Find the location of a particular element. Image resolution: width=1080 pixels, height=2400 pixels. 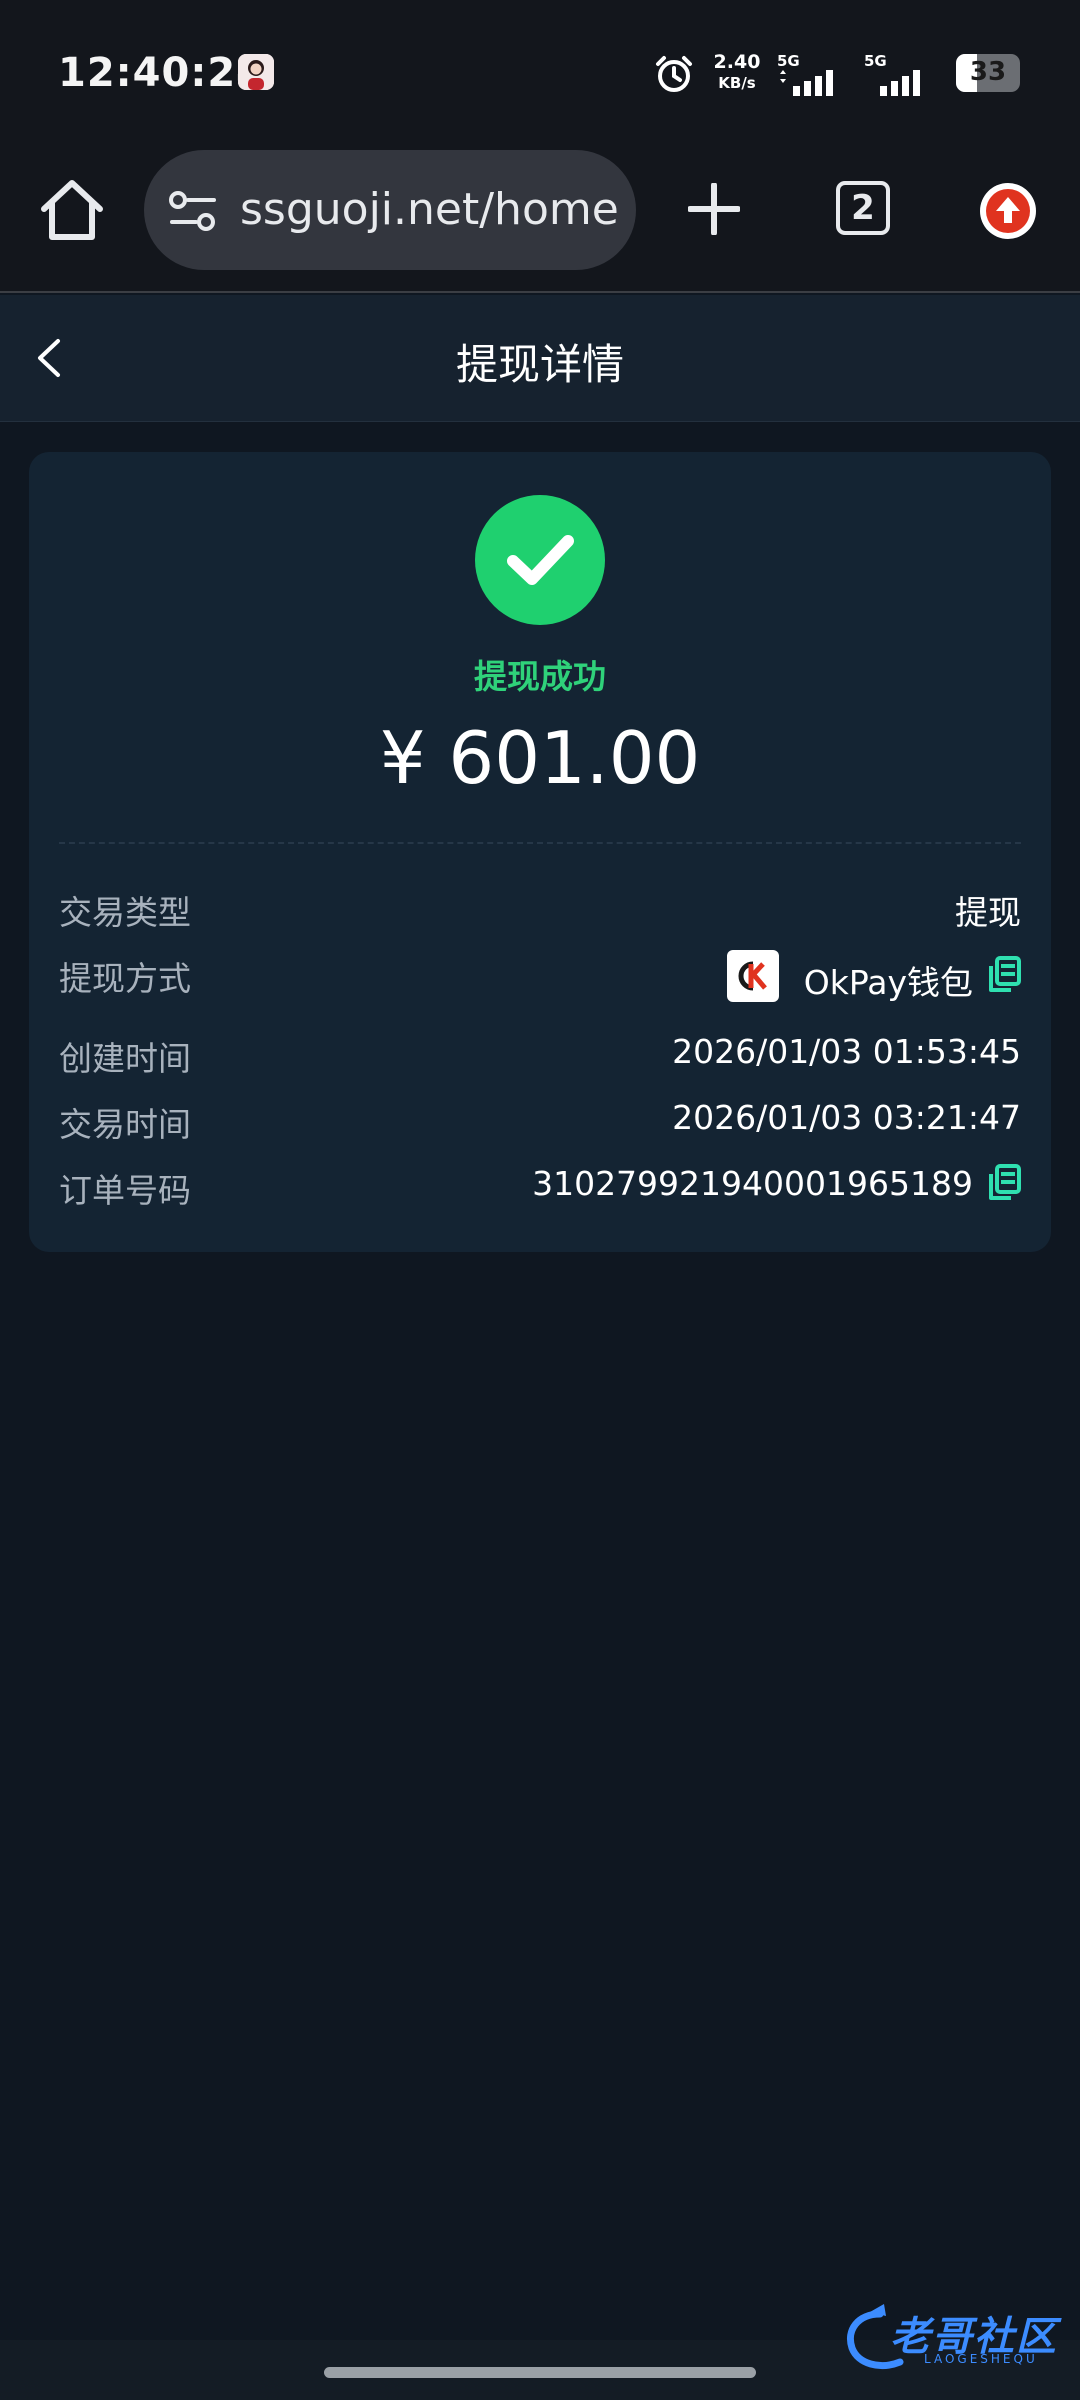

page-title: 提现详情 is located at coordinates (539, 364).